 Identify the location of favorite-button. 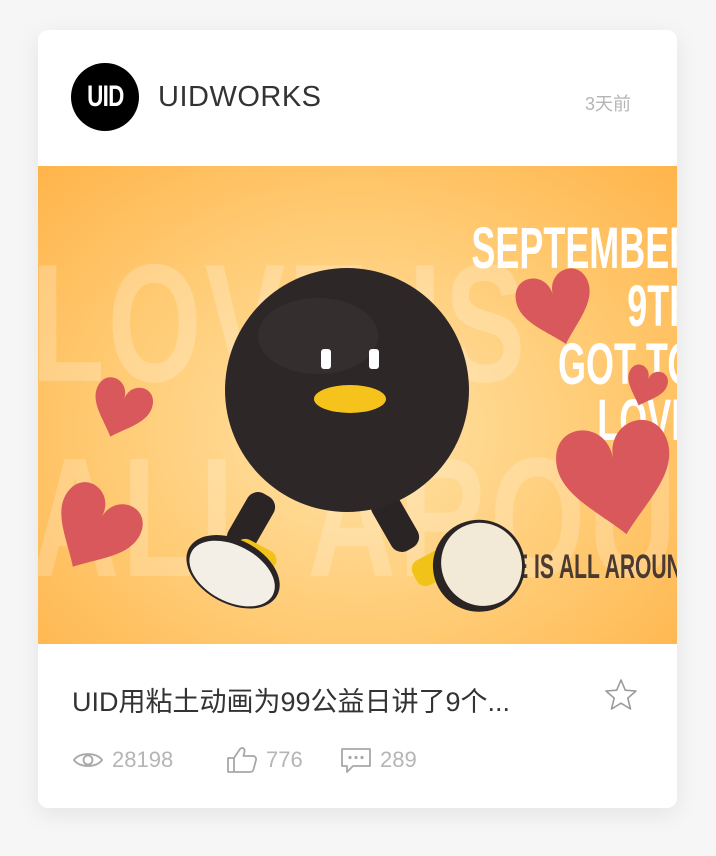
(621, 695).